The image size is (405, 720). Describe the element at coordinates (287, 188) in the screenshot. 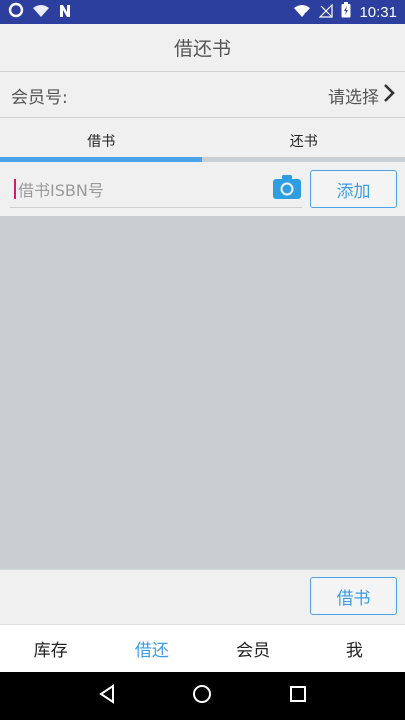

I see `camera-icon` at that location.